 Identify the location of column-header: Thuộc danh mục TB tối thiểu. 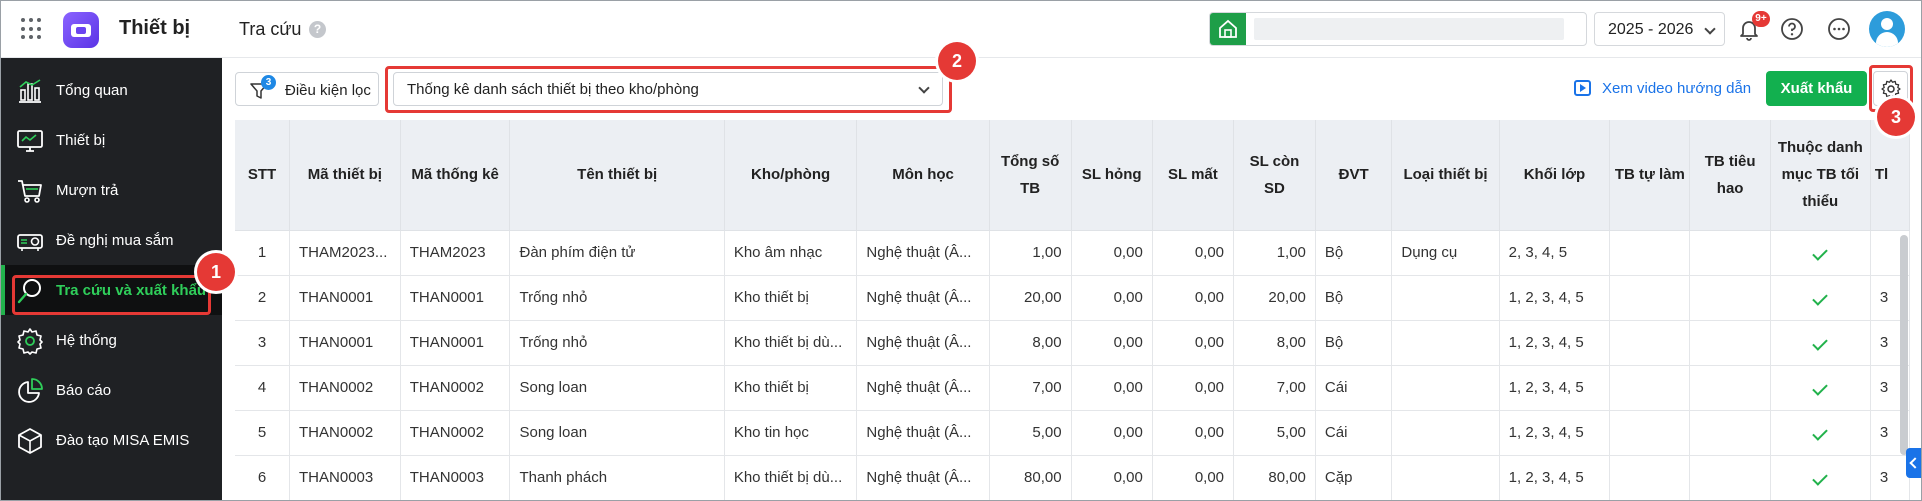
(1820, 175).